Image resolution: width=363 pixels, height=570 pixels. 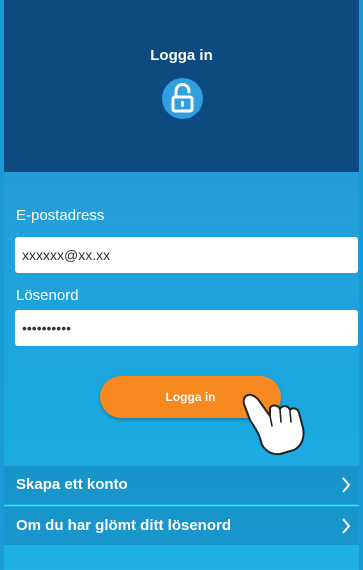 I want to click on forgot-password-link: Om du har glömt ditt lösenord, so click(x=181, y=526).